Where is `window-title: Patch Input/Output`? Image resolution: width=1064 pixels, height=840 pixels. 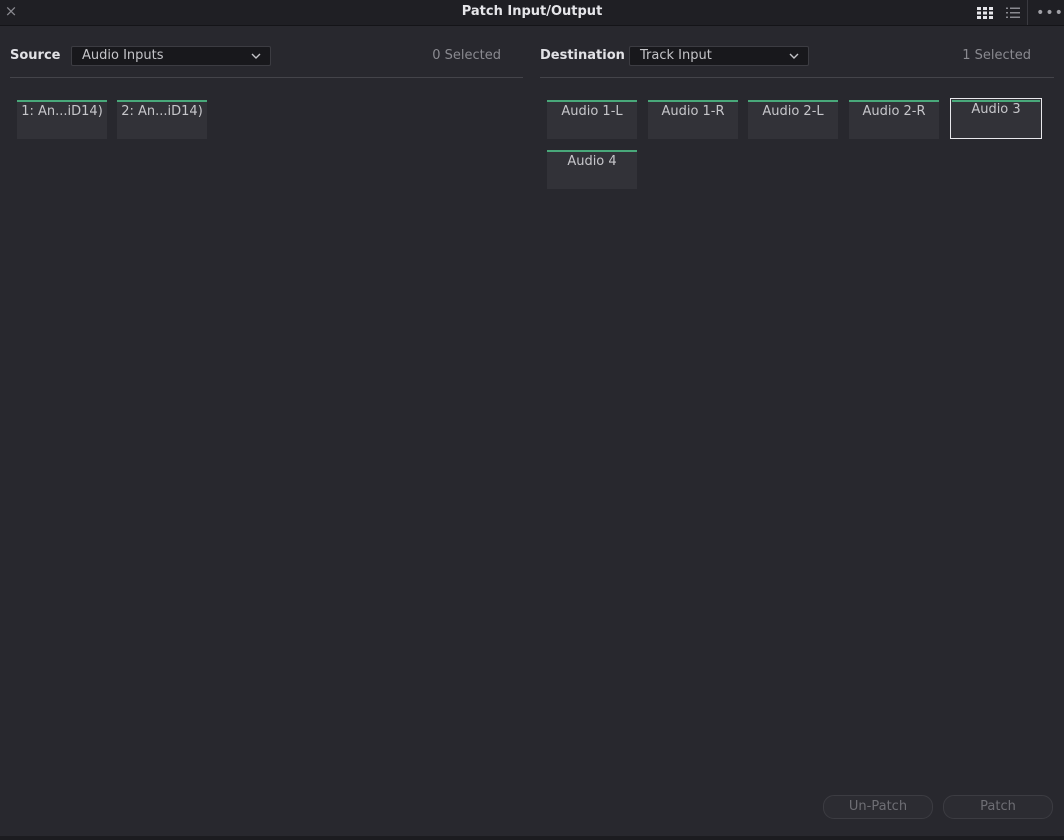 window-title: Patch Input/Output is located at coordinates (532, 11).